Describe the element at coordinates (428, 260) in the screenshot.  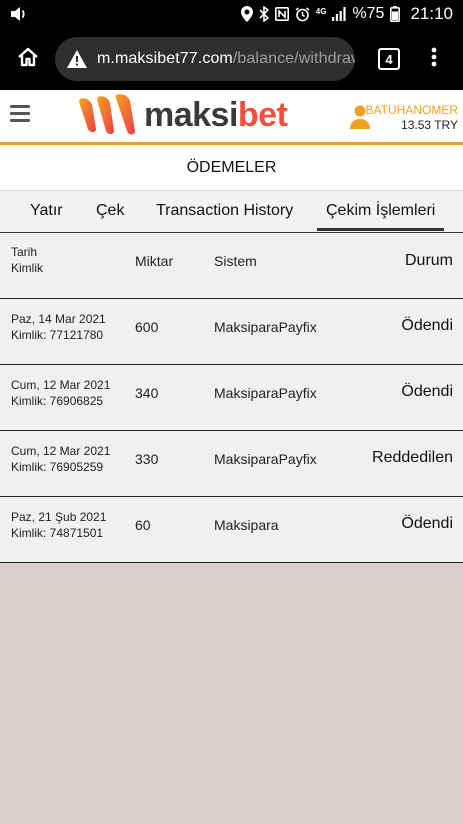
I see `header-status: Durum` at that location.